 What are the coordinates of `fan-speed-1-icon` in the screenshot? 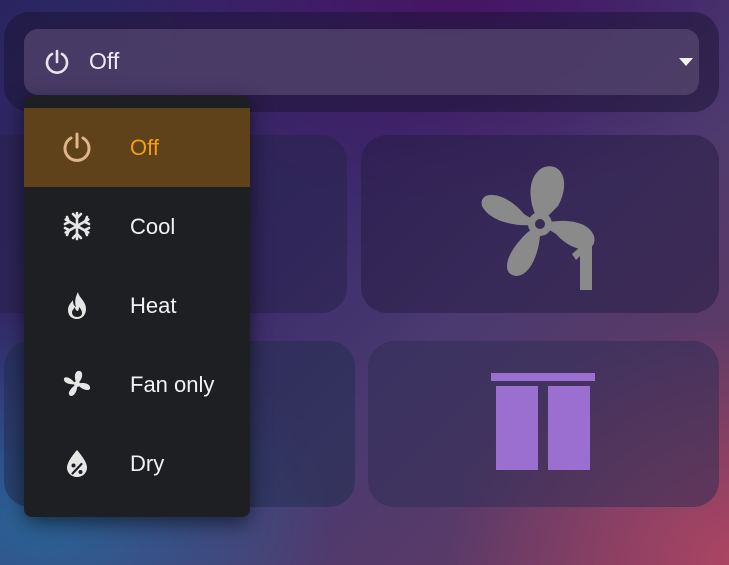 It's located at (538, 228).